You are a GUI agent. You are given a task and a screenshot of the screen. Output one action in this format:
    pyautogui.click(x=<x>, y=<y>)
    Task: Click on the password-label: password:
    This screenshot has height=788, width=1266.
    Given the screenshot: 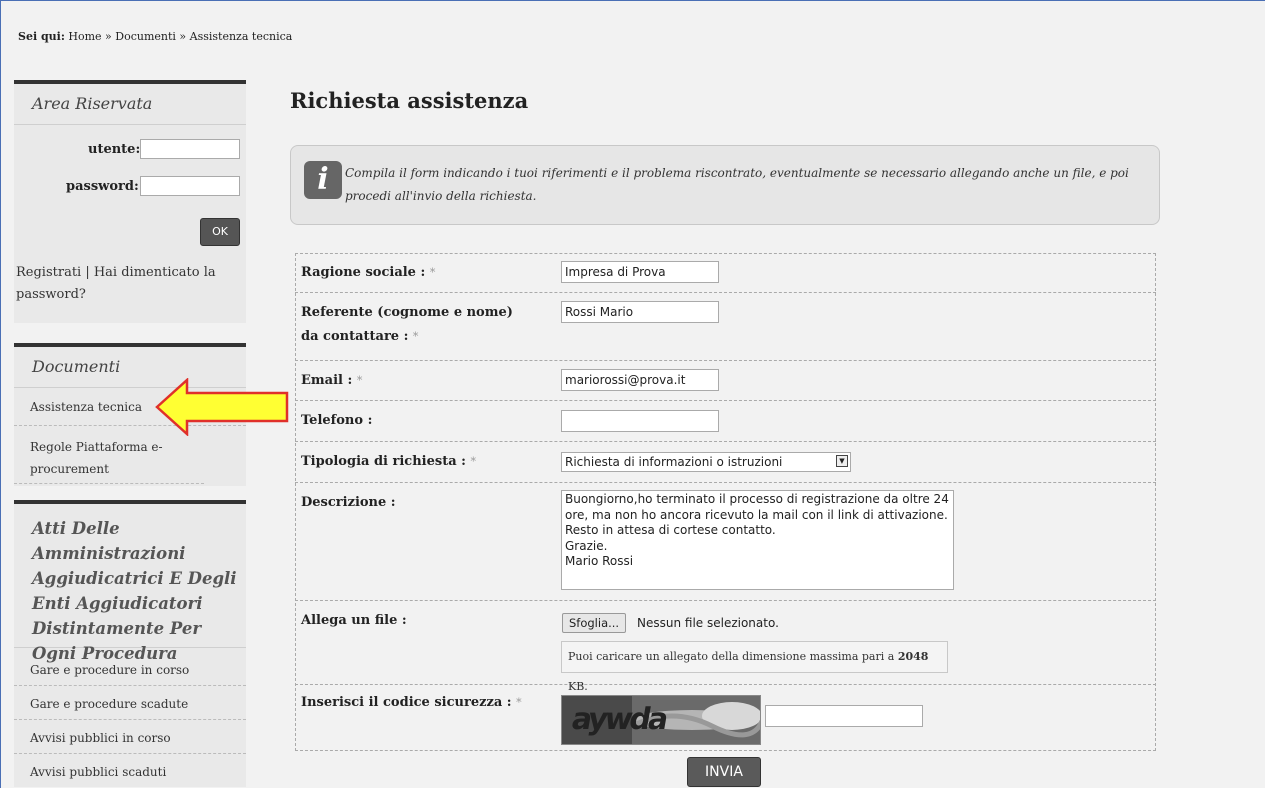 What is the action you would take?
    pyautogui.click(x=102, y=186)
    